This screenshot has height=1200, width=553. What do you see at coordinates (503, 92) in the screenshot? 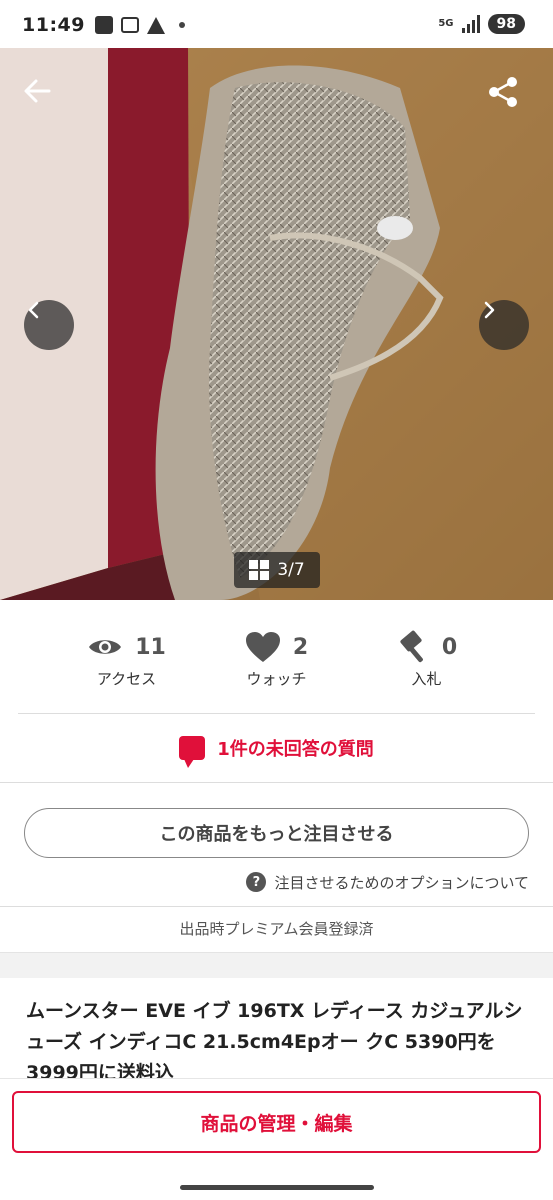
I see `share-icon` at bounding box center [503, 92].